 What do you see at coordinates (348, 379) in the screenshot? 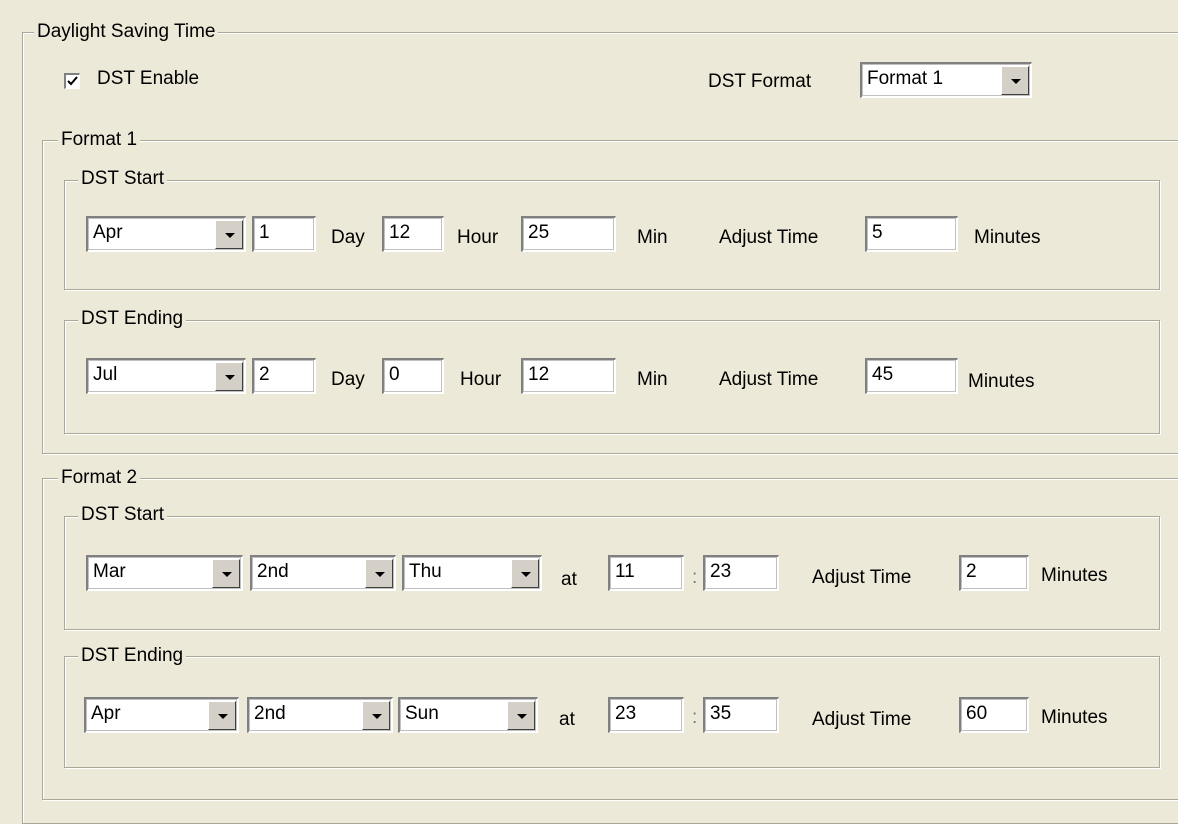
I see `f1-ending-day-label: Day` at bounding box center [348, 379].